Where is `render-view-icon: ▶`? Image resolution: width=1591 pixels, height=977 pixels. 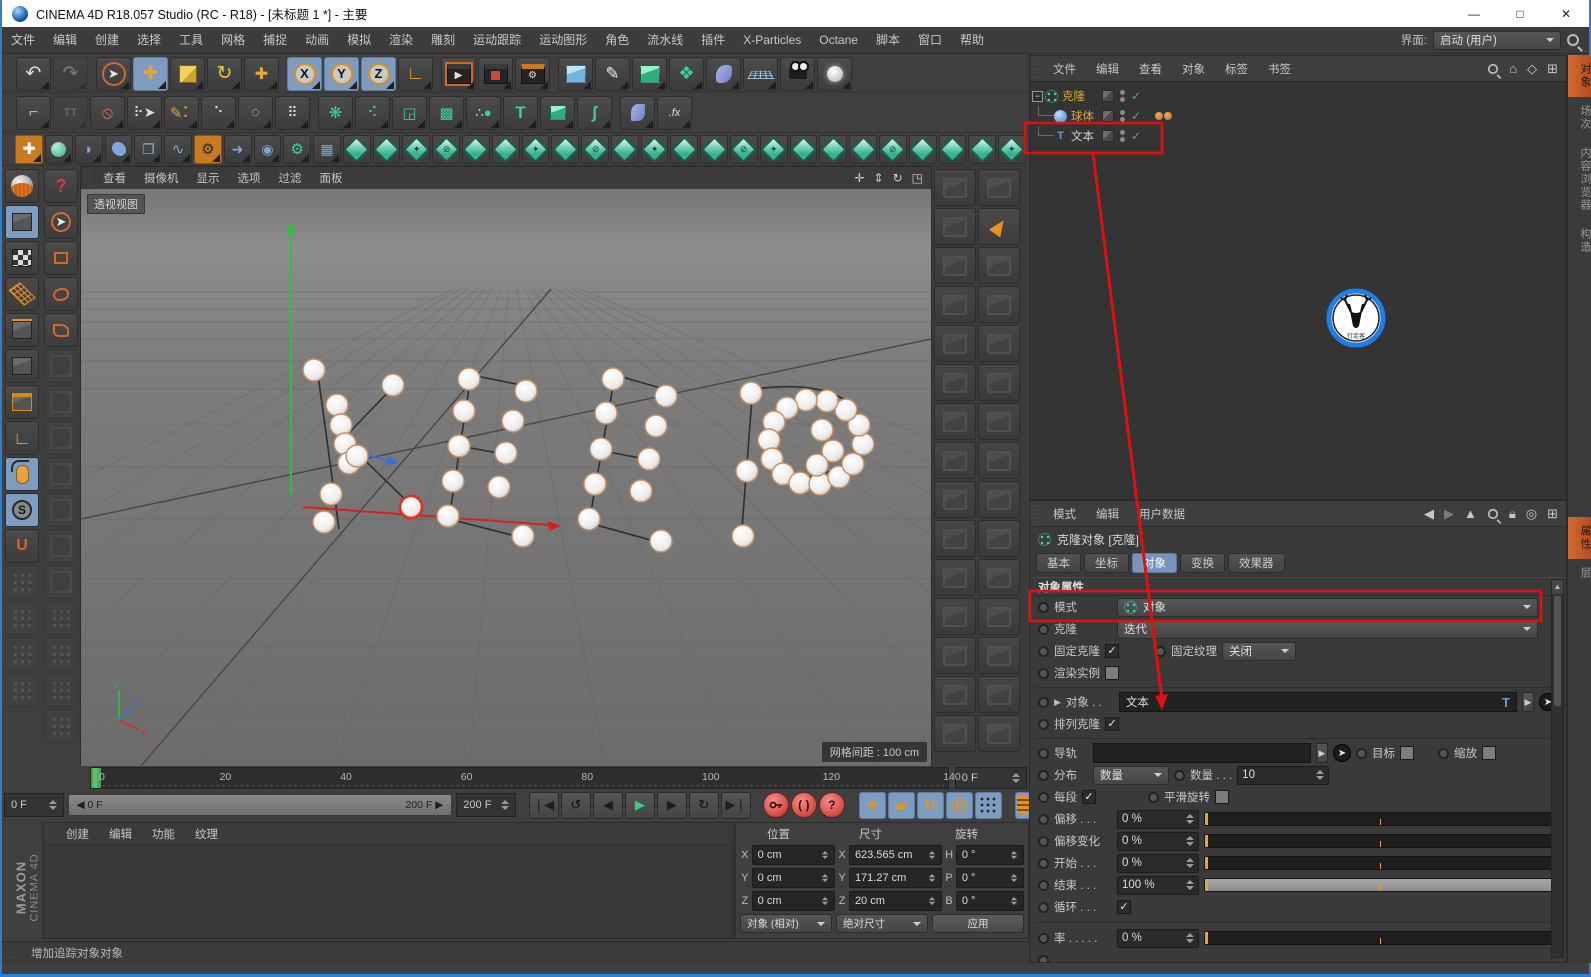
render-view-icon: ▶ is located at coordinates (458, 73).